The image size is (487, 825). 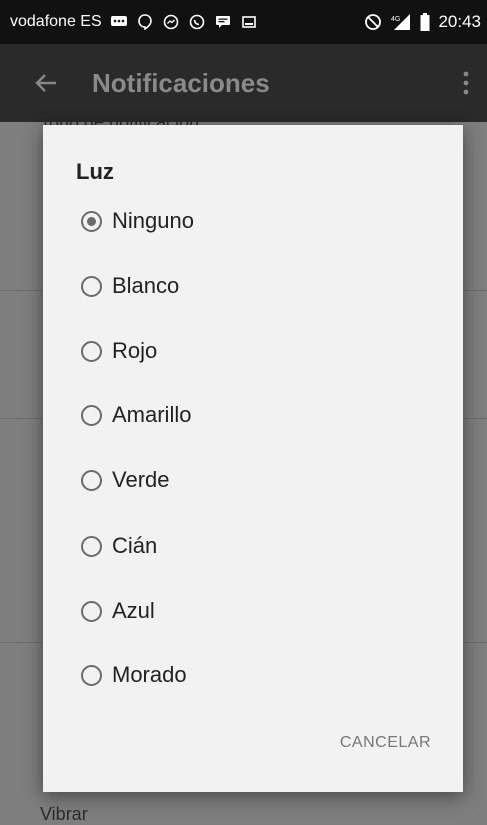 What do you see at coordinates (119, 22) in the screenshot?
I see `message-icon` at bounding box center [119, 22].